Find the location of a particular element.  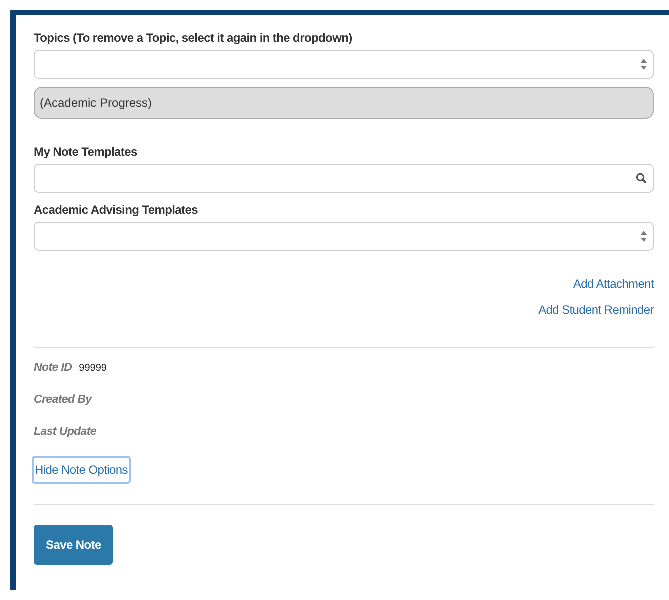

templates-select is located at coordinates (344, 236).